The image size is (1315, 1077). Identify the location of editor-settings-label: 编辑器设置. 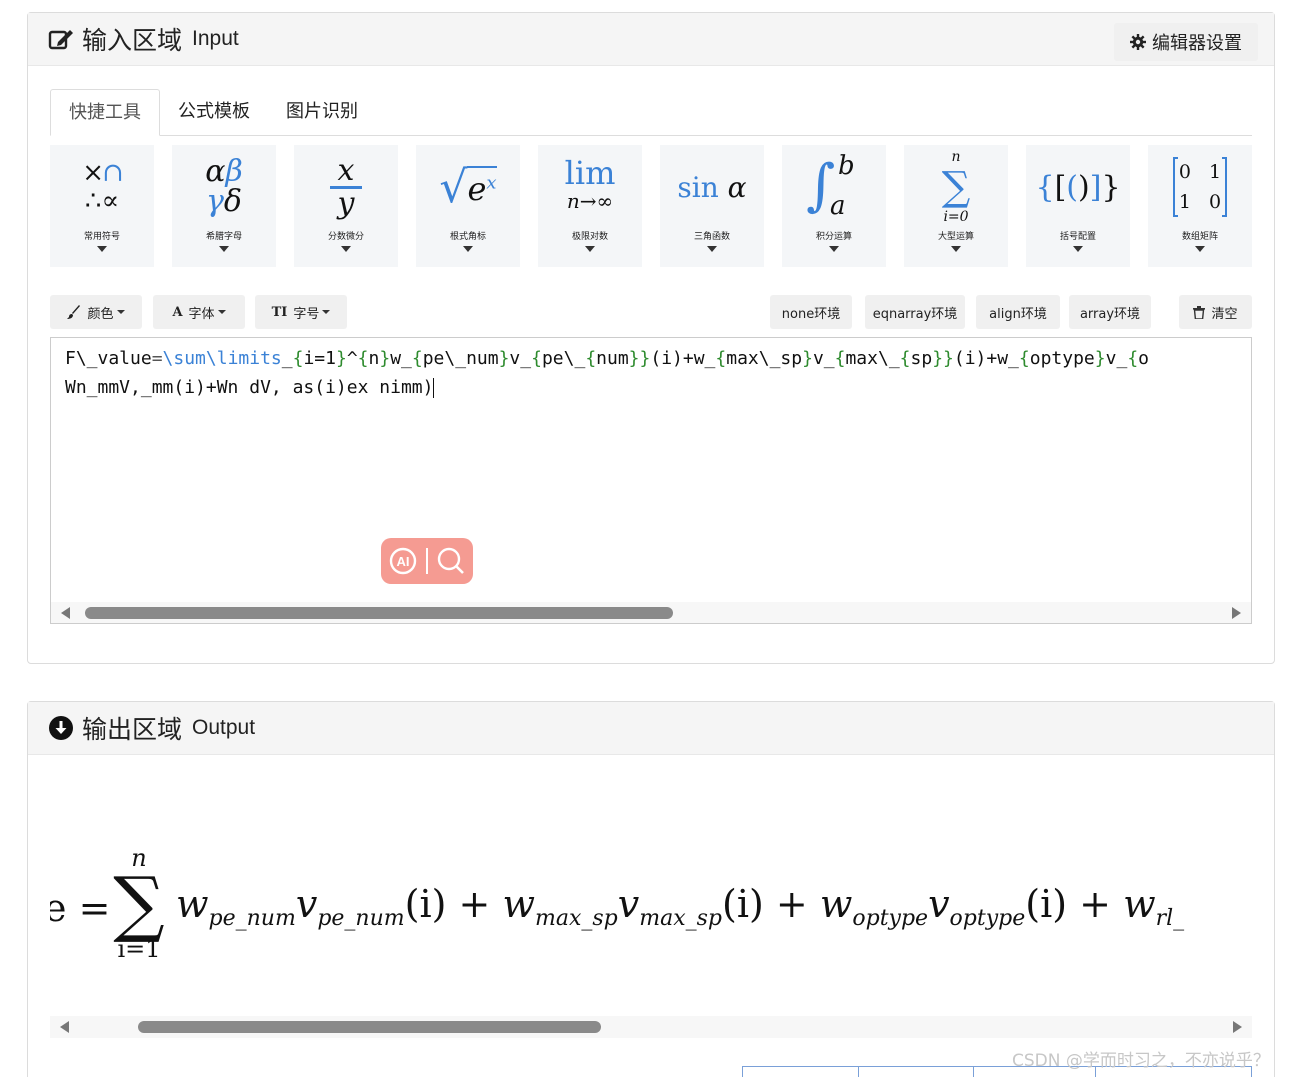
(1197, 43).